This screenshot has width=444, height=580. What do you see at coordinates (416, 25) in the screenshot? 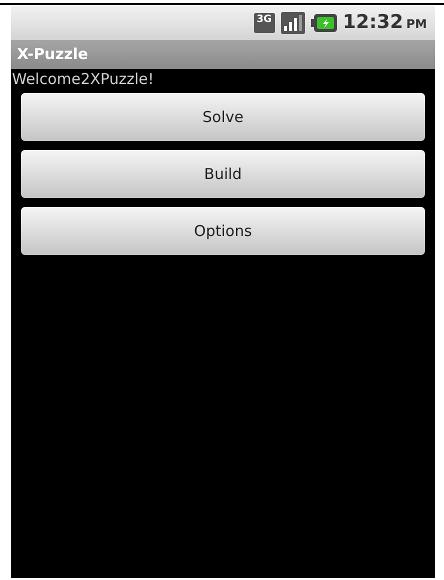
I see `clock-period: PM` at bounding box center [416, 25].